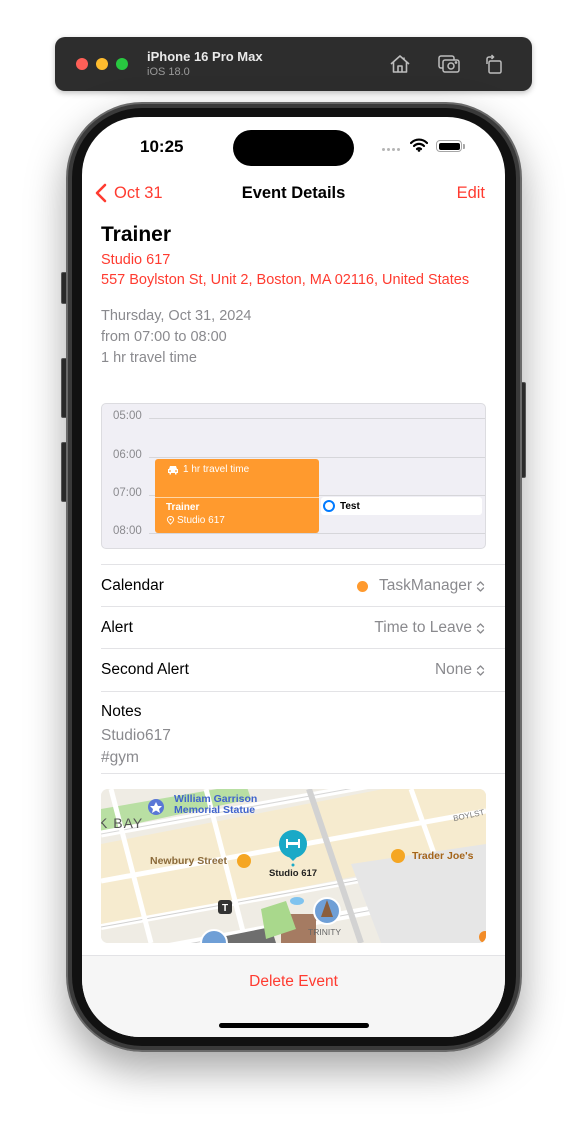 The width and height of the screenshot is (587, 1127). I want to click on map-label-garrison: William Garrison Memorial Statue, so click(216, 804).